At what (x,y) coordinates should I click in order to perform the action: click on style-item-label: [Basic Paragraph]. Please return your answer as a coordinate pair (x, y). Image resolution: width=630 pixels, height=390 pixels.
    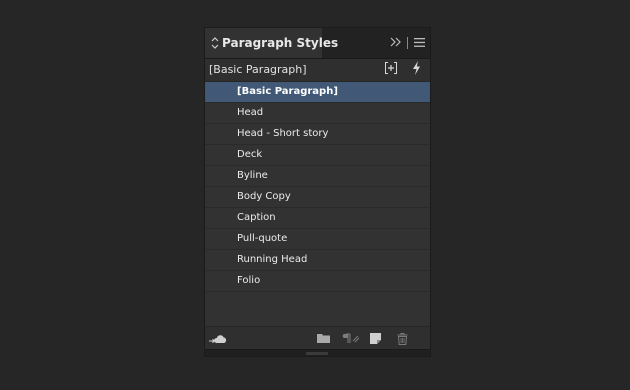
    Looking at the image, I should click on (287, 91).